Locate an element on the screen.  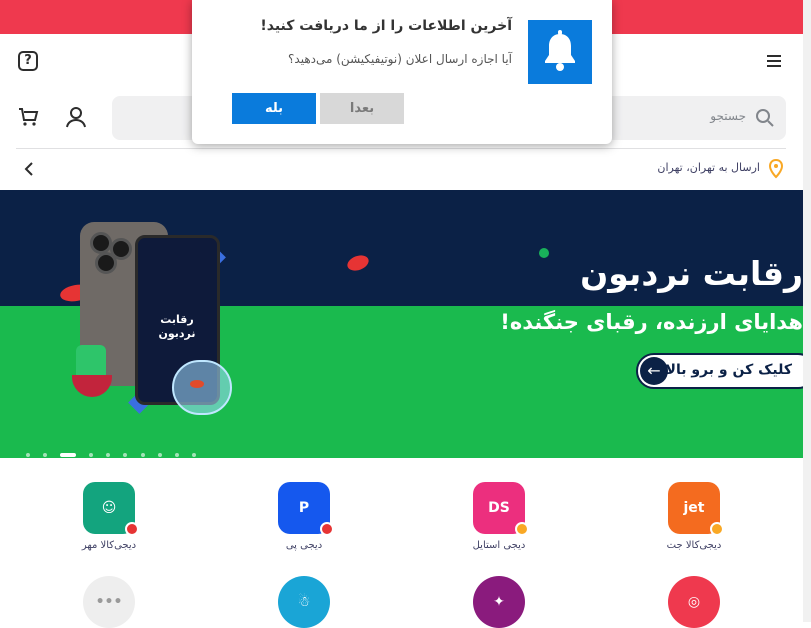
fishbowl-decoration is located at coordinates (202, 387).